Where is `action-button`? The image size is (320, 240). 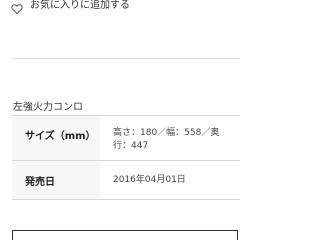 action-button is located at coordinates (125, 235).